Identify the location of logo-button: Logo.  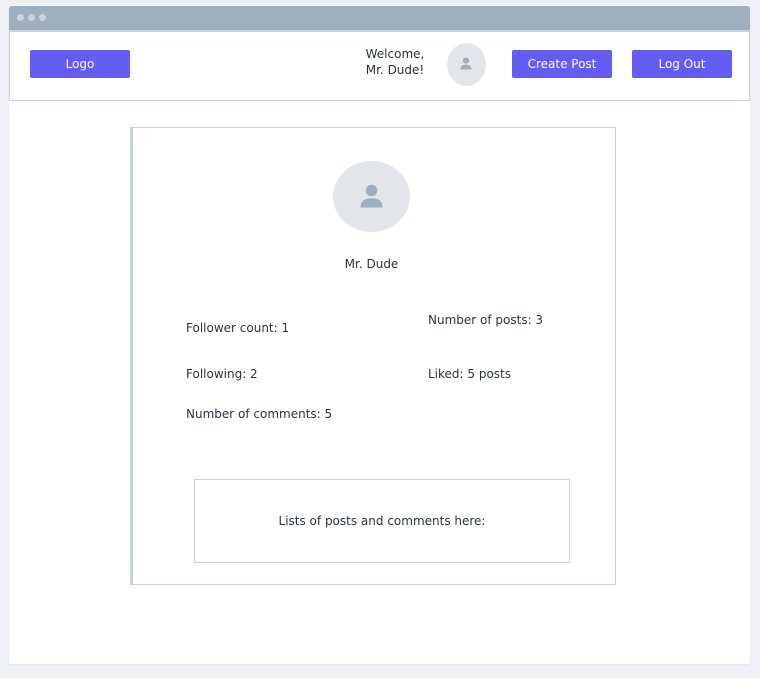
(80, 64).